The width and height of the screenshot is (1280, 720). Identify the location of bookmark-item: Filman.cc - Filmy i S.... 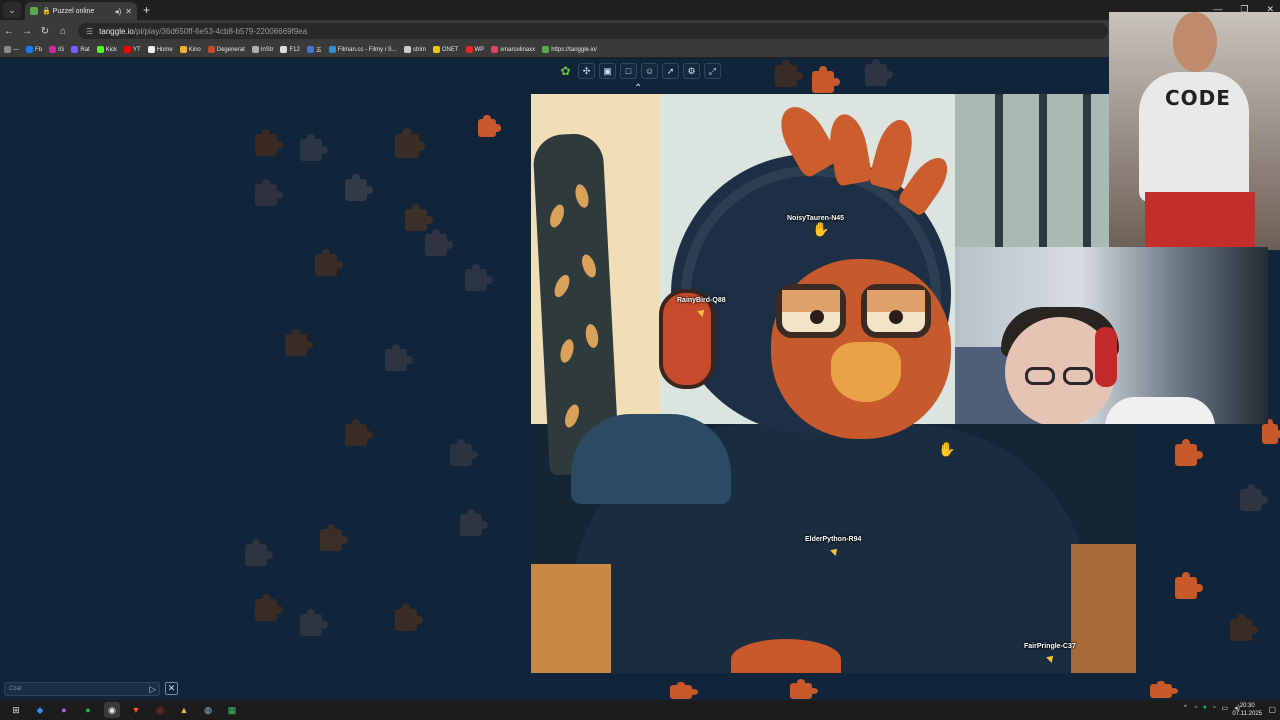
(362, 49).